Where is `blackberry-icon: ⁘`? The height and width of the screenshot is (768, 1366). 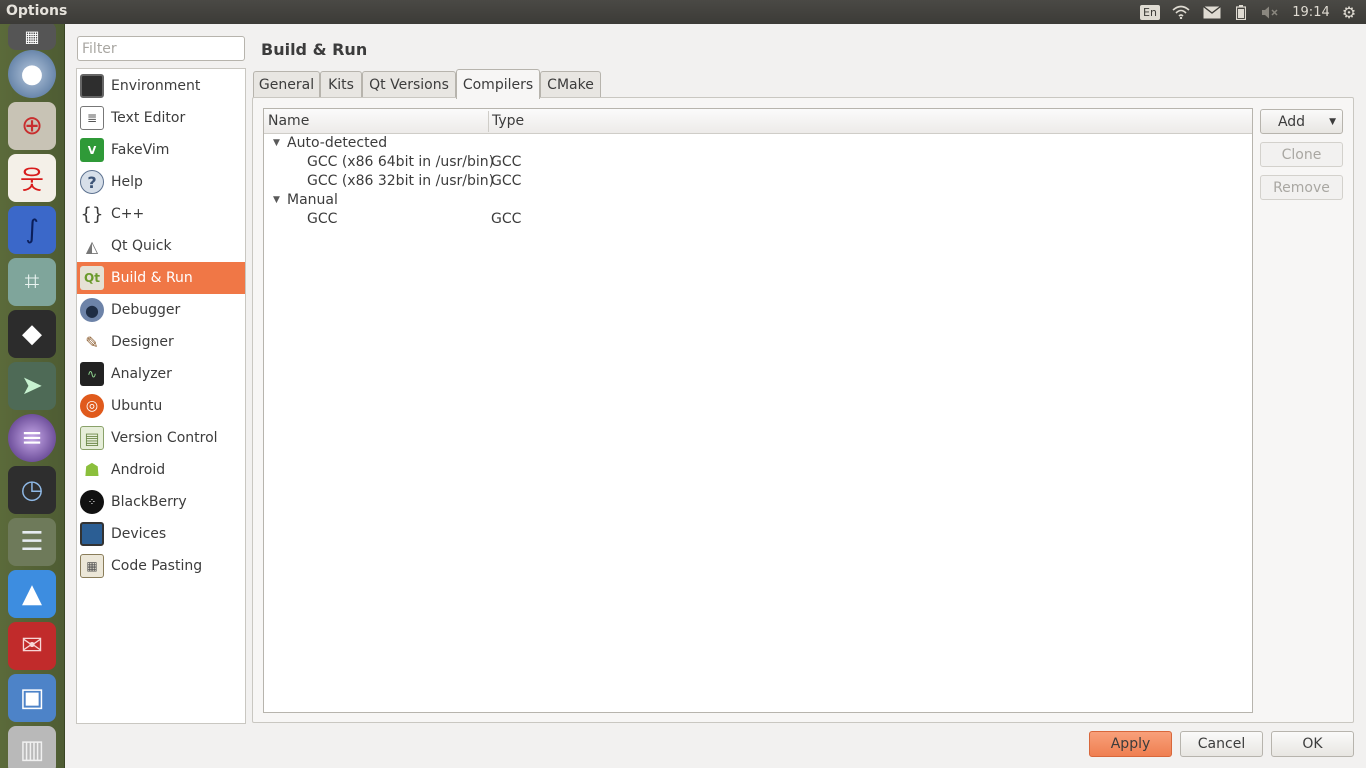 blackberry-icon: ⁘ is located at coordinates (92, 502).